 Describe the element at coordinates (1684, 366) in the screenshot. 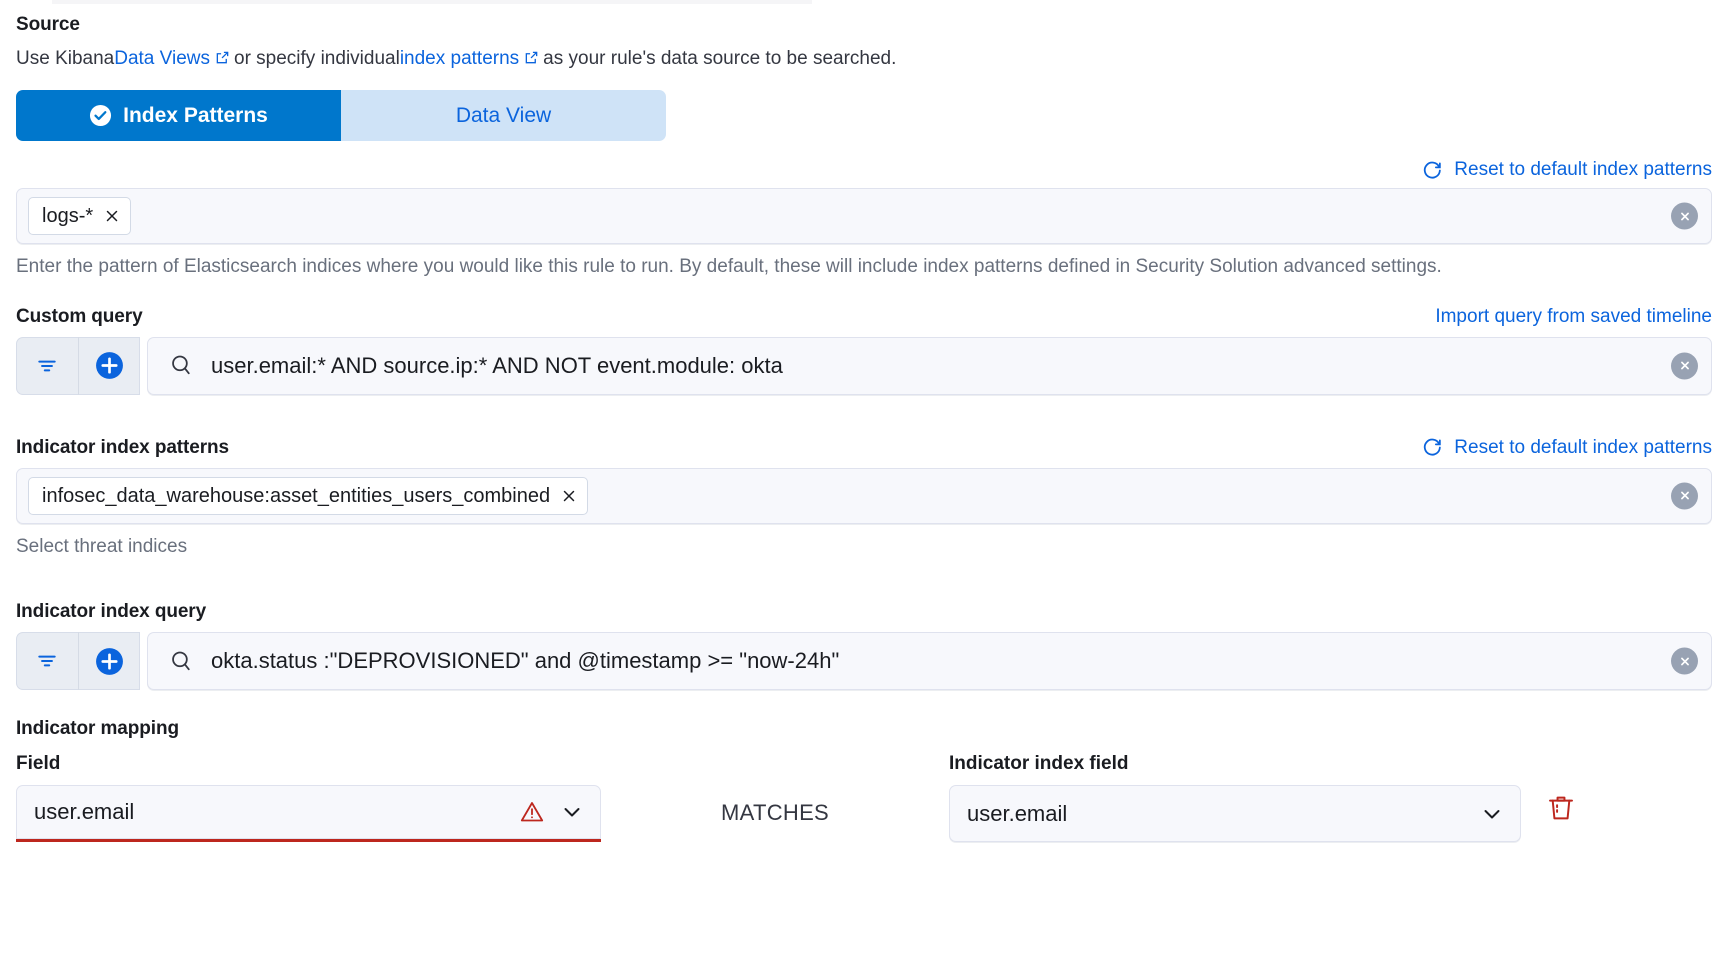

I see `clear-custom-query-button` at that location.